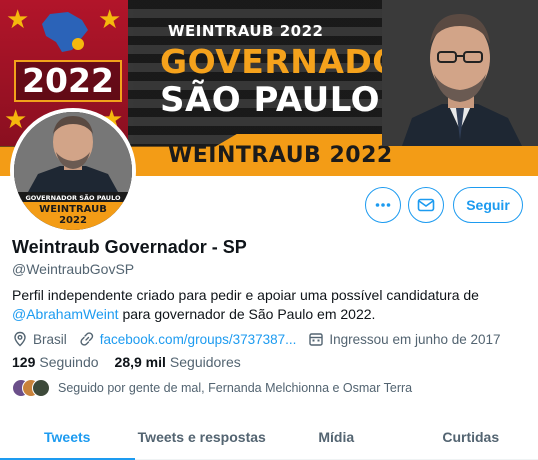  I want to click on display-name: Weintraub Governador - SP, so click(129, 247).